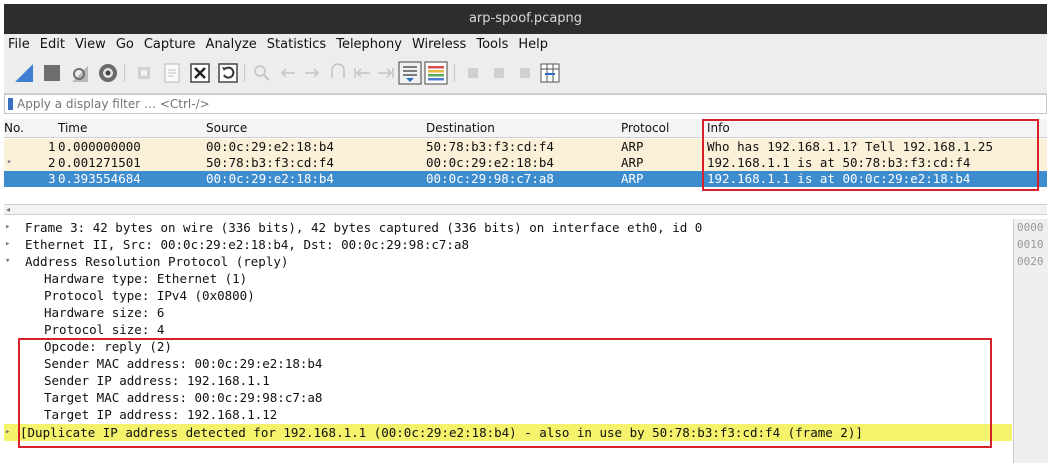 Image resolution: width=1051 pixels, height=467 pixels. Describe the element at coordinates (161, 414) in the screenshot. I see `field-label: Target IP address: 192.168.1.12` at that location.